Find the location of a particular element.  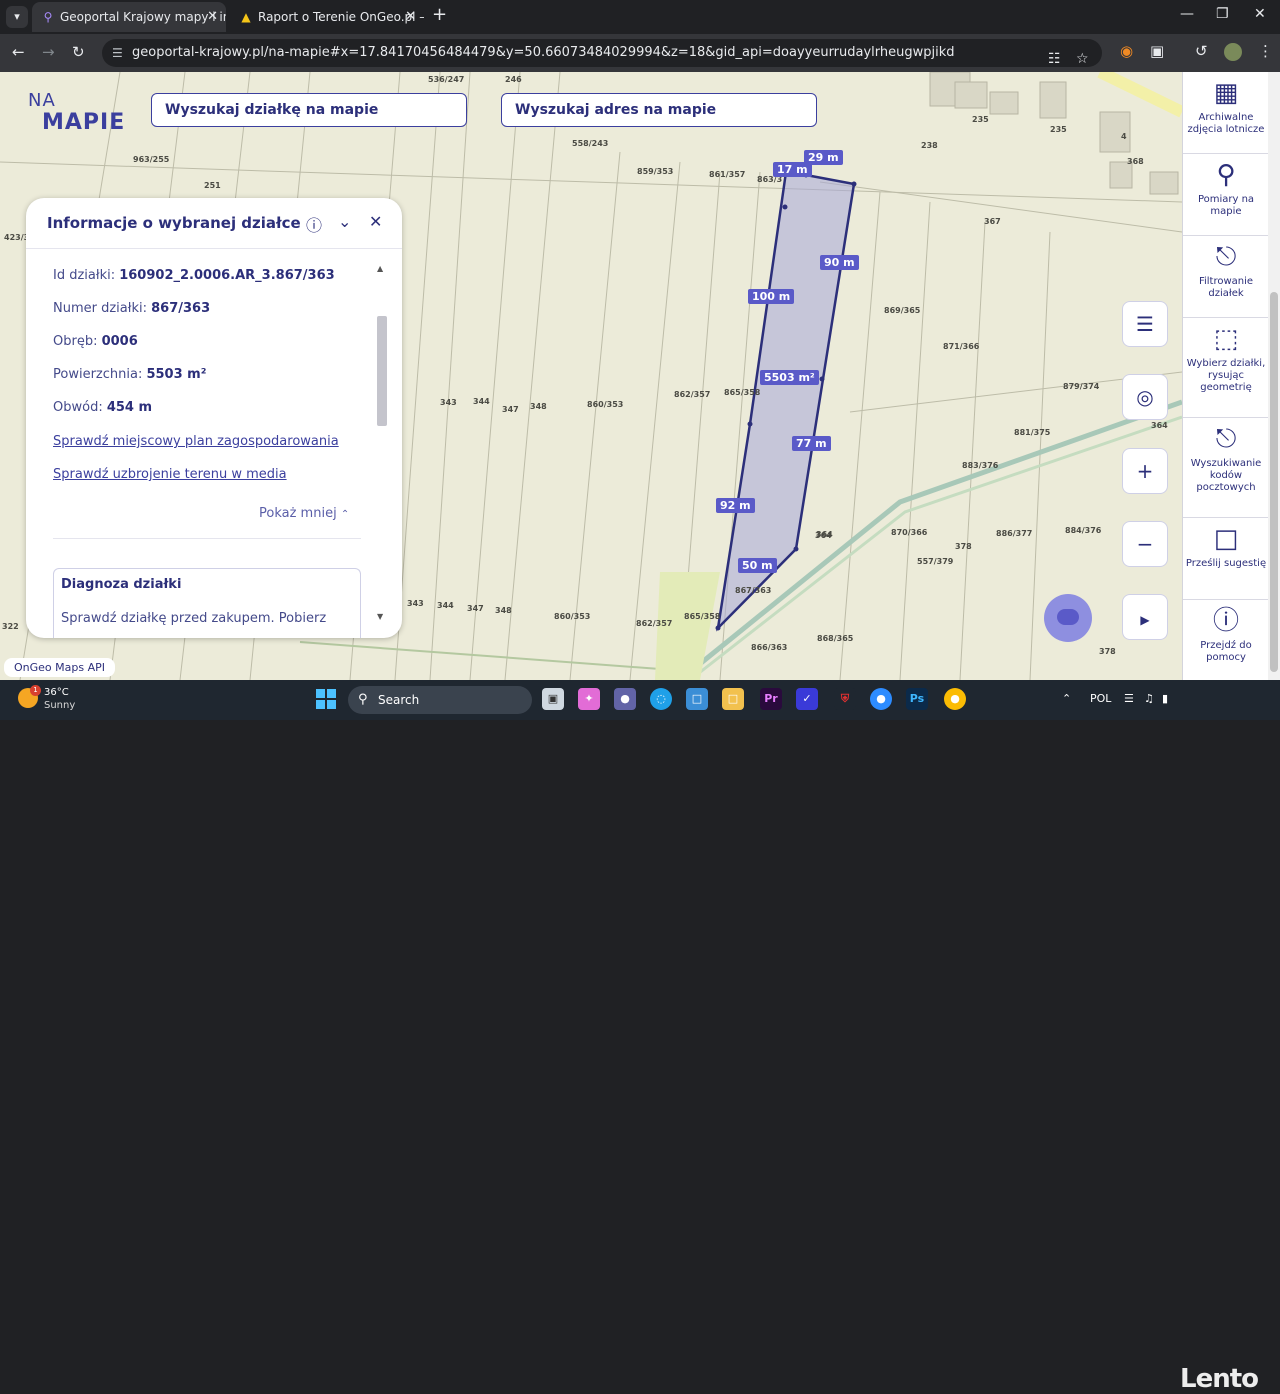

translate-icon: ☷ is located at coordinates (1054, 56).